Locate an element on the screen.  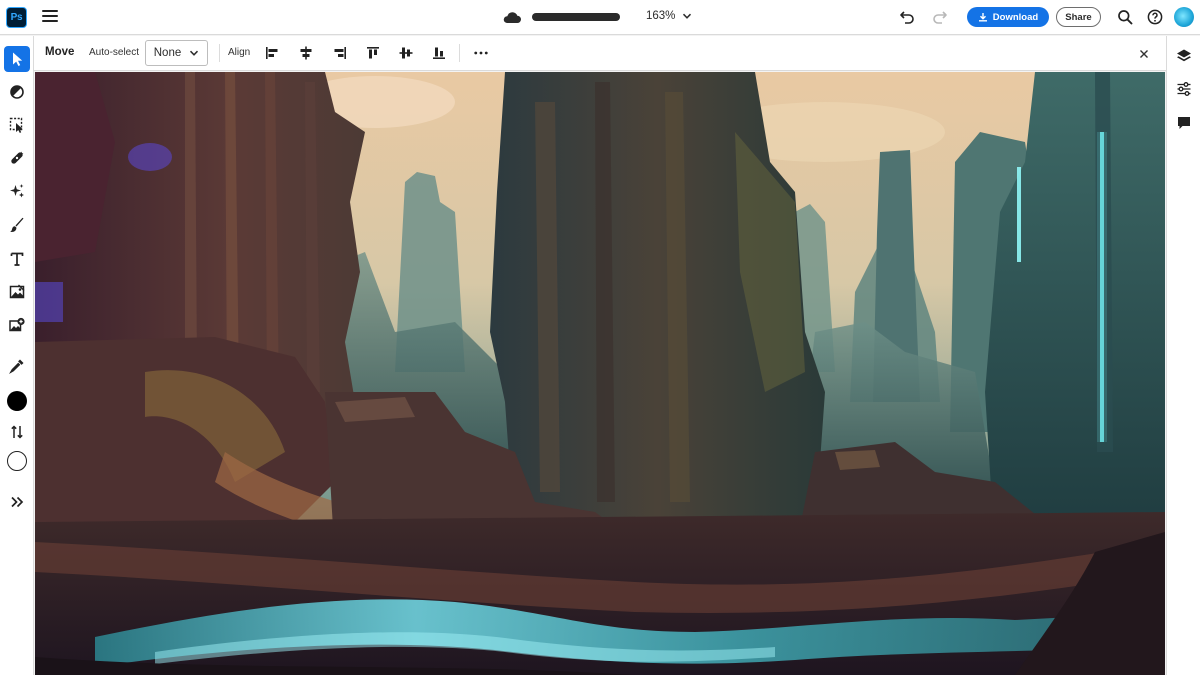
download-label: Download is located at coordinates (1015, 17).